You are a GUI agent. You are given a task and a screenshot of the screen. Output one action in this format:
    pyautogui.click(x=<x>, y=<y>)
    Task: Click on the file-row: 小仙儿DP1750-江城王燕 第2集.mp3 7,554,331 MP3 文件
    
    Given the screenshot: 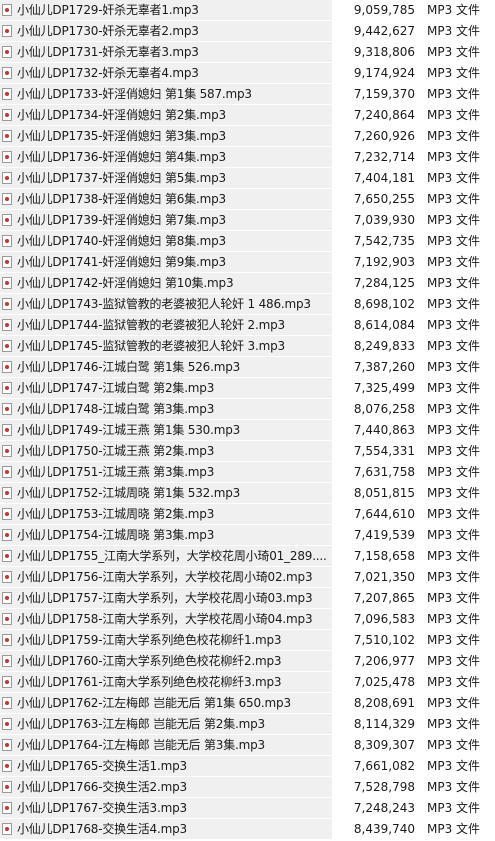 What is the action you would take?
    pyautogui.click(x=247, y=451)
    